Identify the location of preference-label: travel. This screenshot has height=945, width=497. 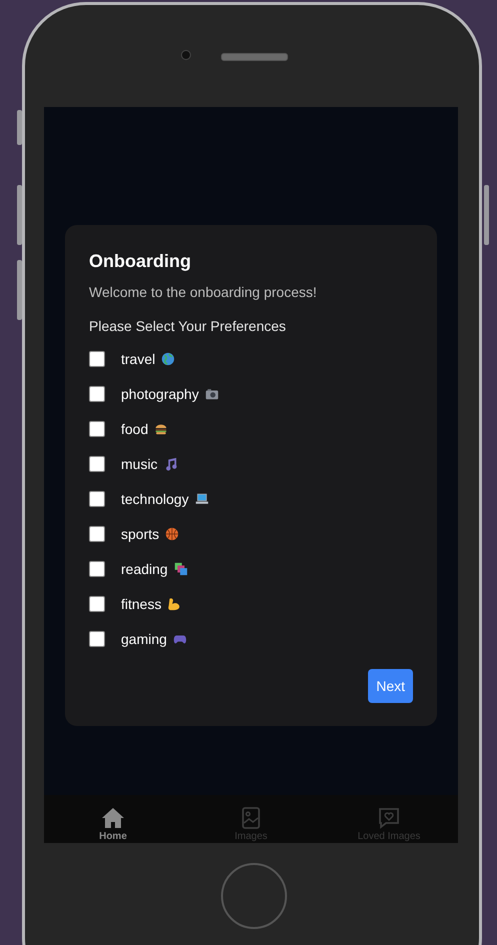
(138, 359).